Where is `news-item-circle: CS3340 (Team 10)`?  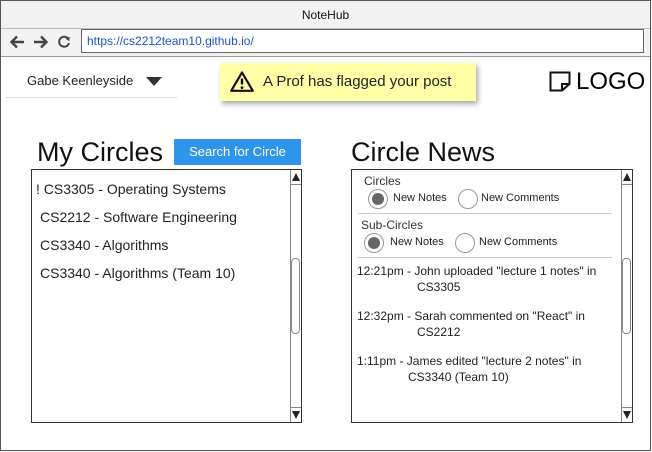 news-item-circle: CS3340 (Team 10) is located at coordinates (458, 377).